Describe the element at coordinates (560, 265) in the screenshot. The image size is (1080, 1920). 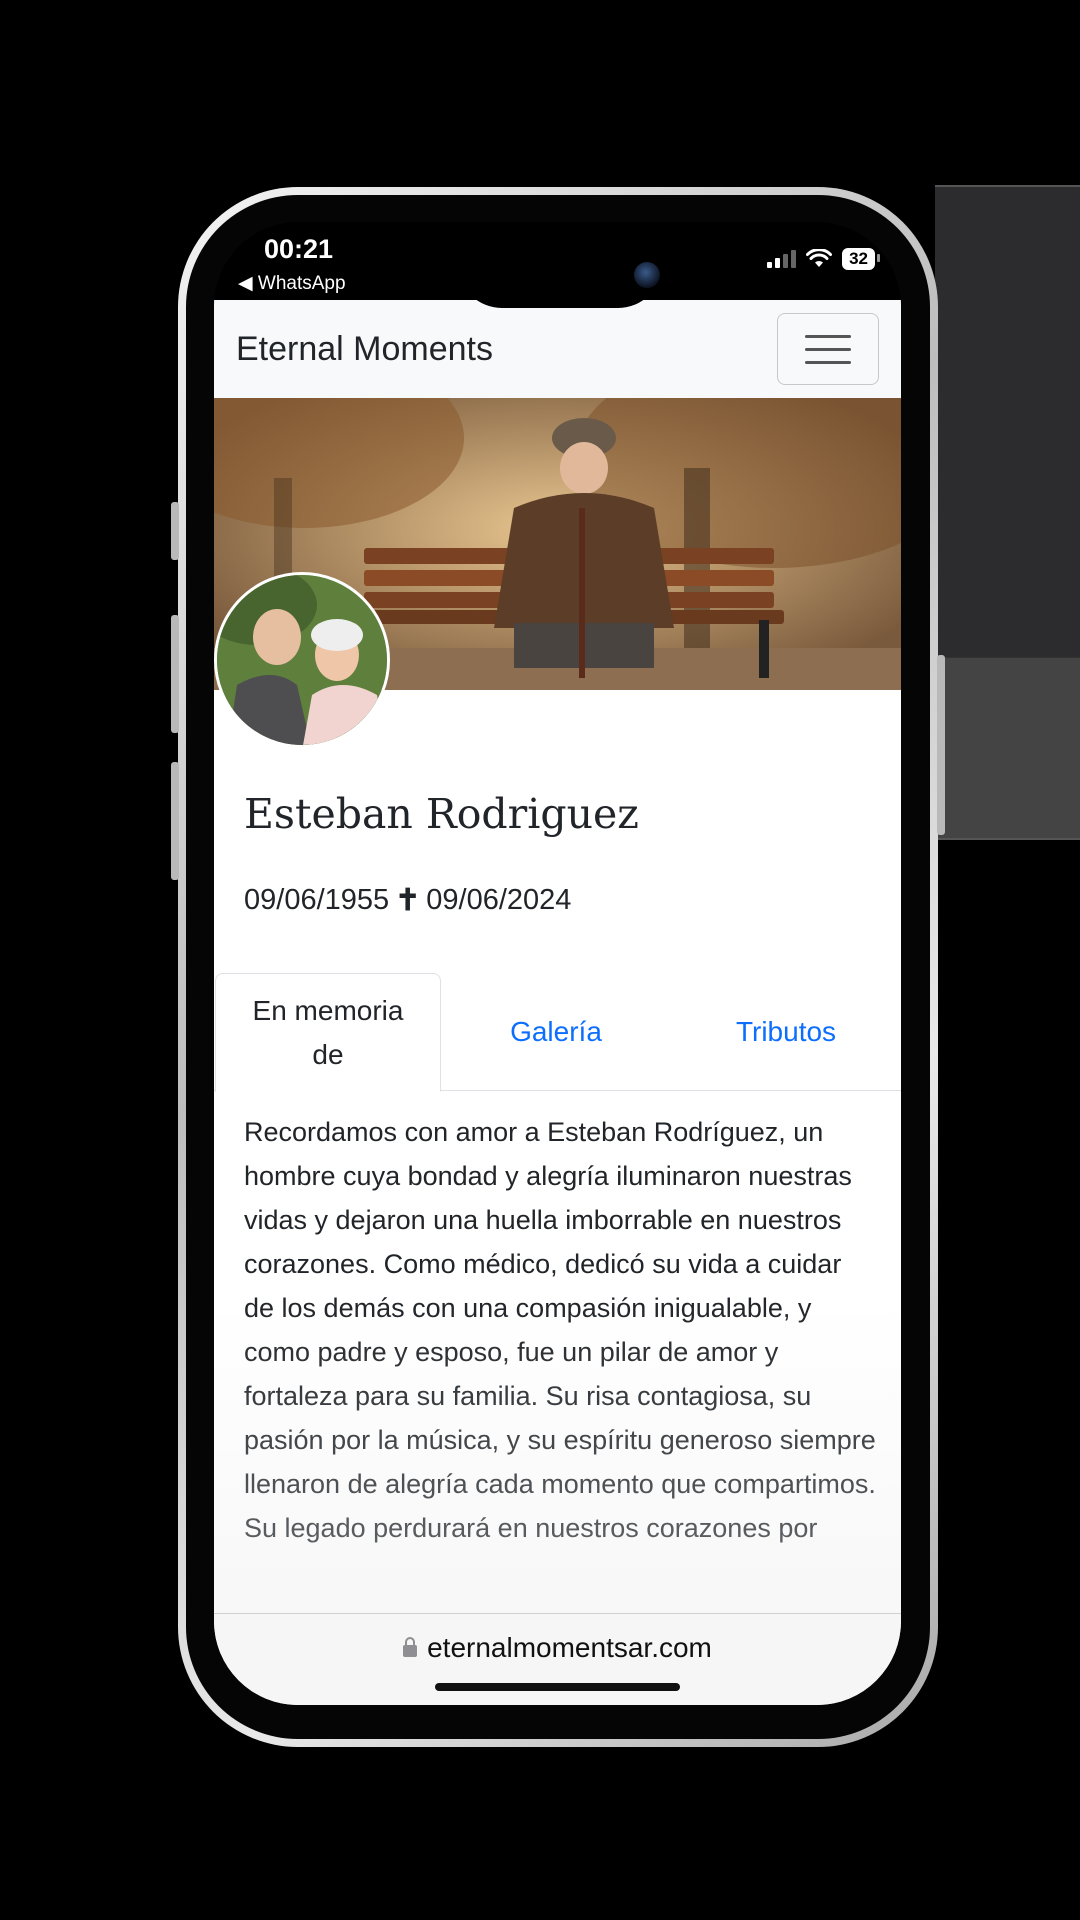
I see `dynamic-island` at that location.